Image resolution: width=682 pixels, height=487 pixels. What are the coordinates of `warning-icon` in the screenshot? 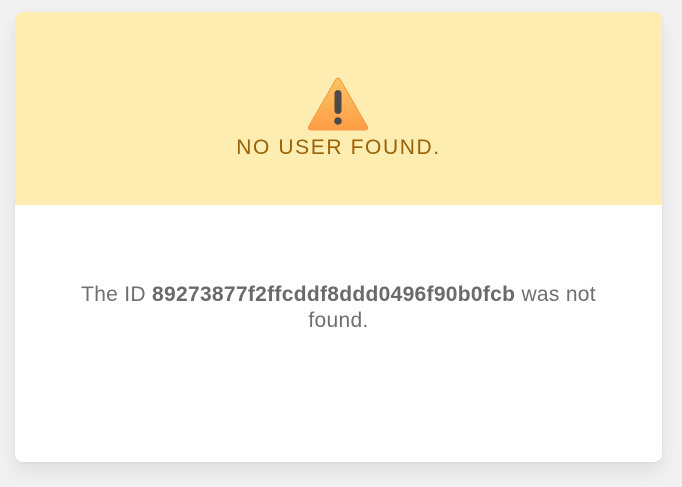 It's located at (338, 104).